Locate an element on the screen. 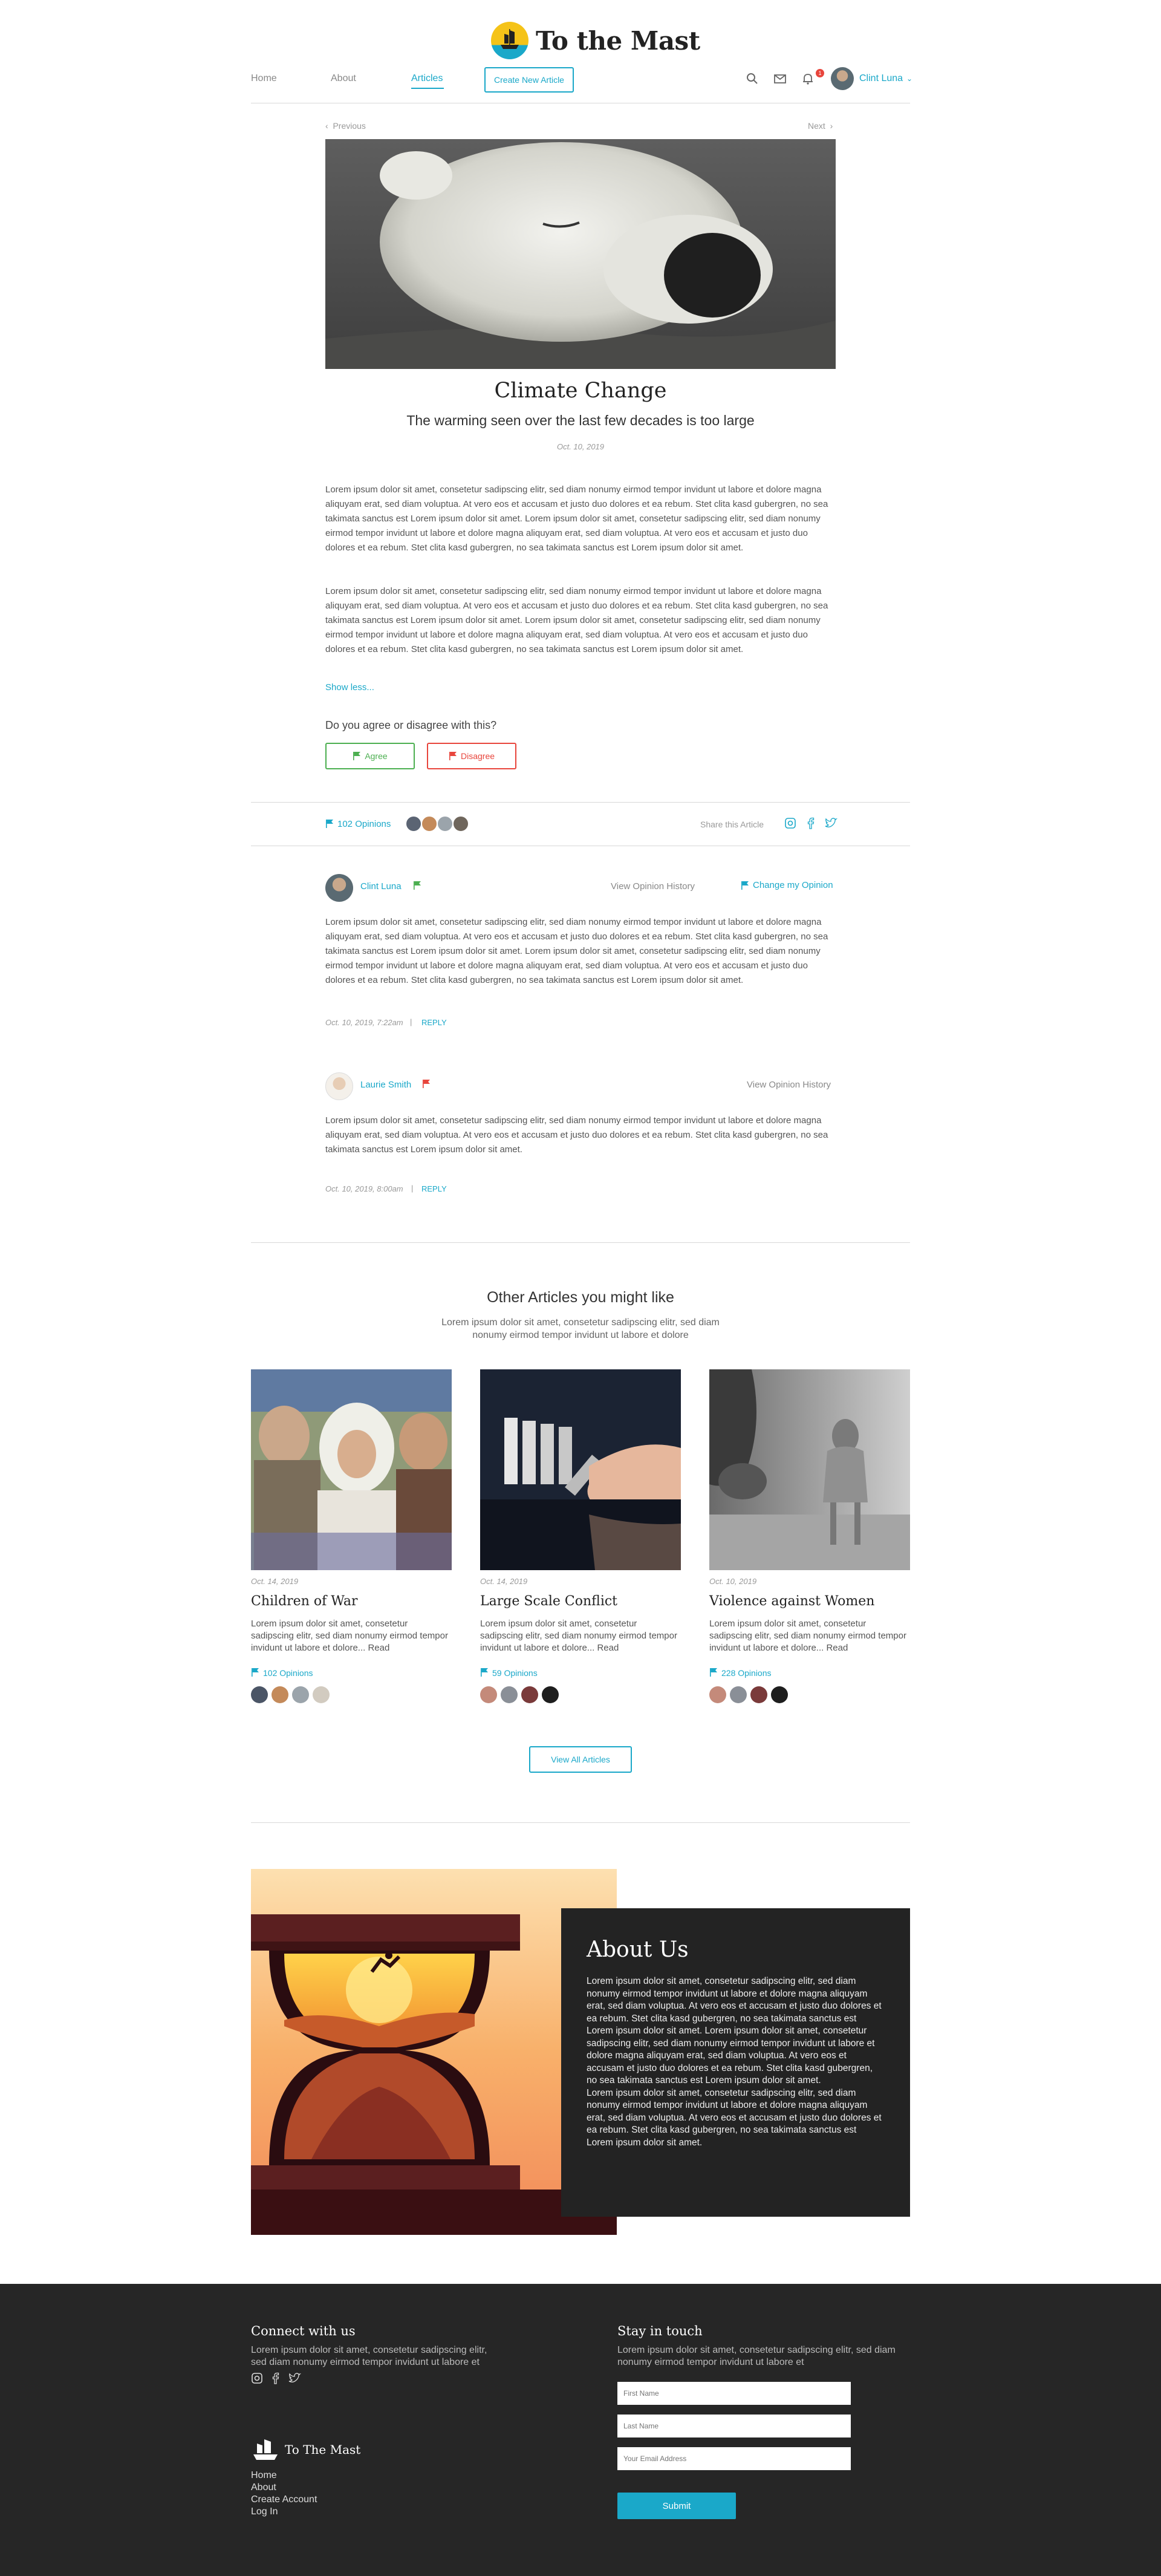  article-hero-image is located at coordinates (580, 254).